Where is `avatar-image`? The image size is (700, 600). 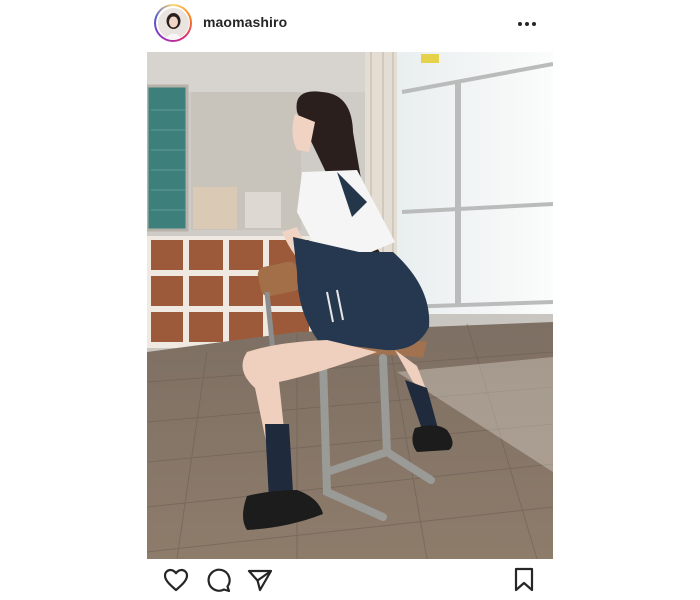
avatar-image is located at coordinates (173, 23).